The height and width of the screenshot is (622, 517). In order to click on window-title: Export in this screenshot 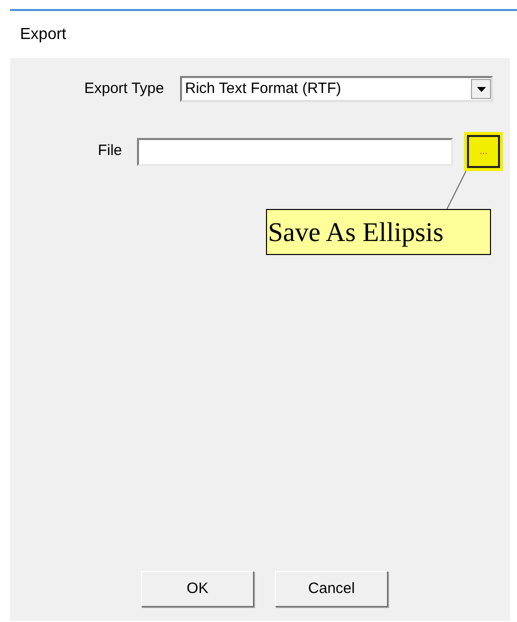, I will do `click(43, 34)`.